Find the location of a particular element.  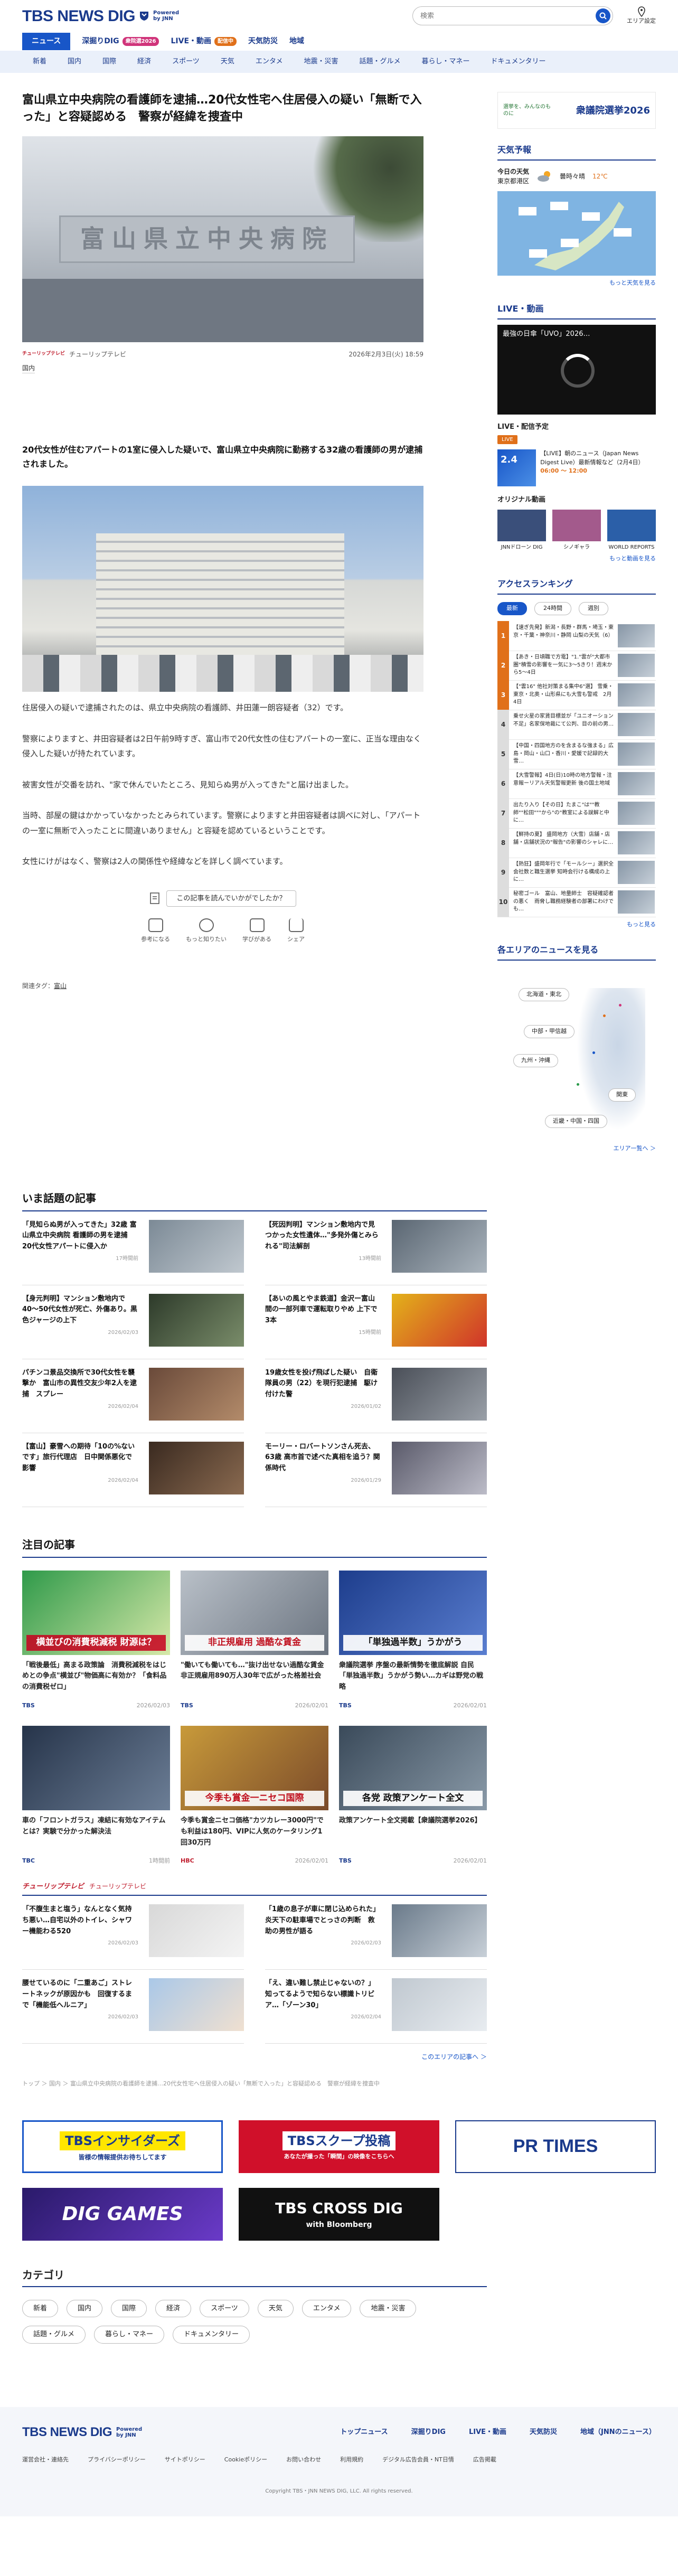

footer-sub-link: お問い合わせ is located at coordinates (304, 2460).